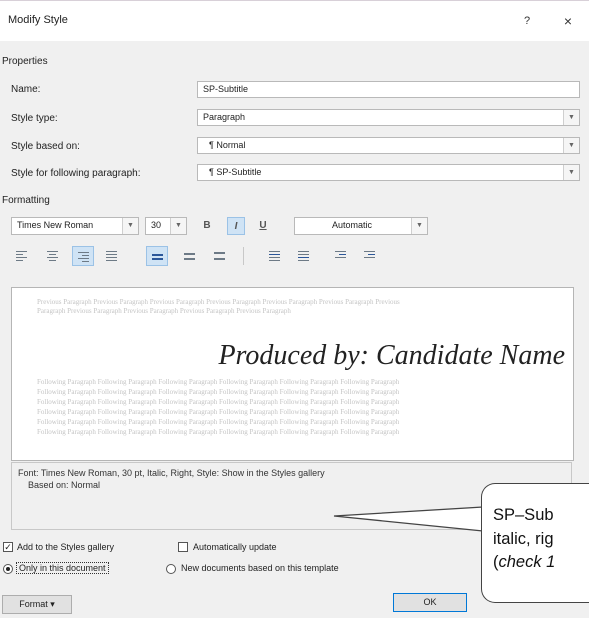 The height and width of the screenshot is (618, 589). I want to click on align-right-icon, so click(83, 258).